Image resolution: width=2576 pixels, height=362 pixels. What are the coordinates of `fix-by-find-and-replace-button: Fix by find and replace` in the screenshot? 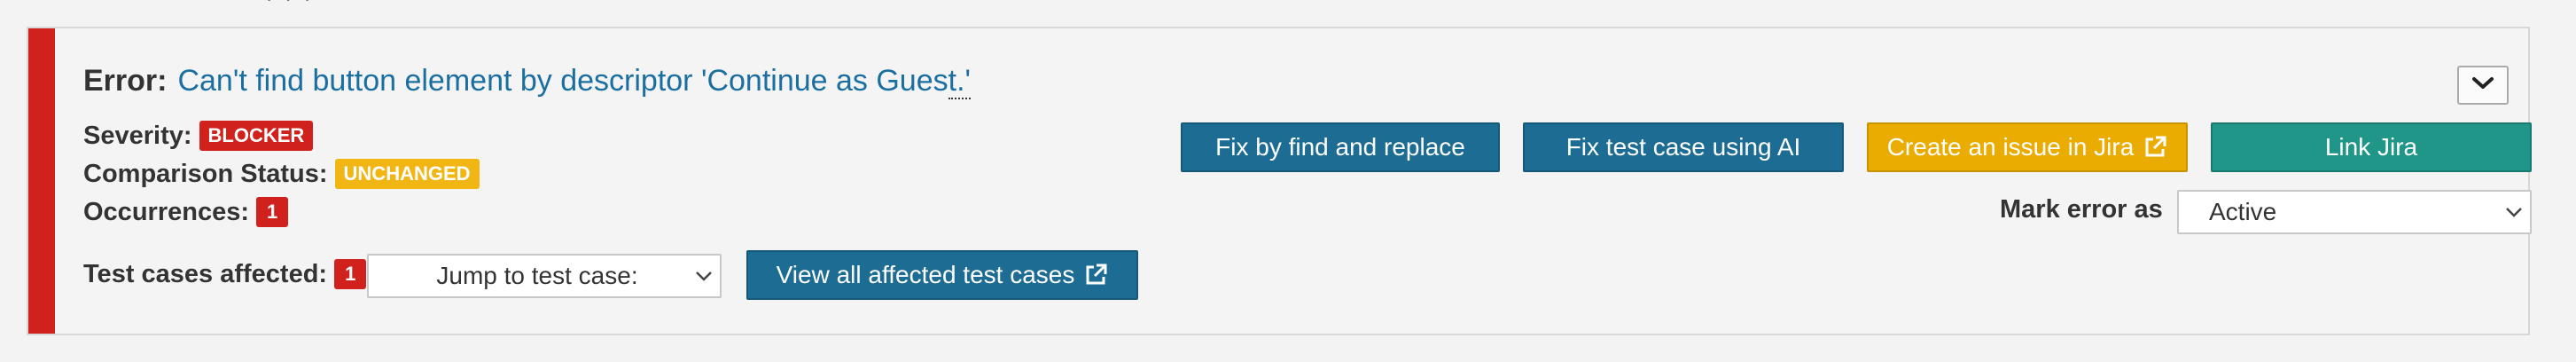 It's located at (1340, 147).